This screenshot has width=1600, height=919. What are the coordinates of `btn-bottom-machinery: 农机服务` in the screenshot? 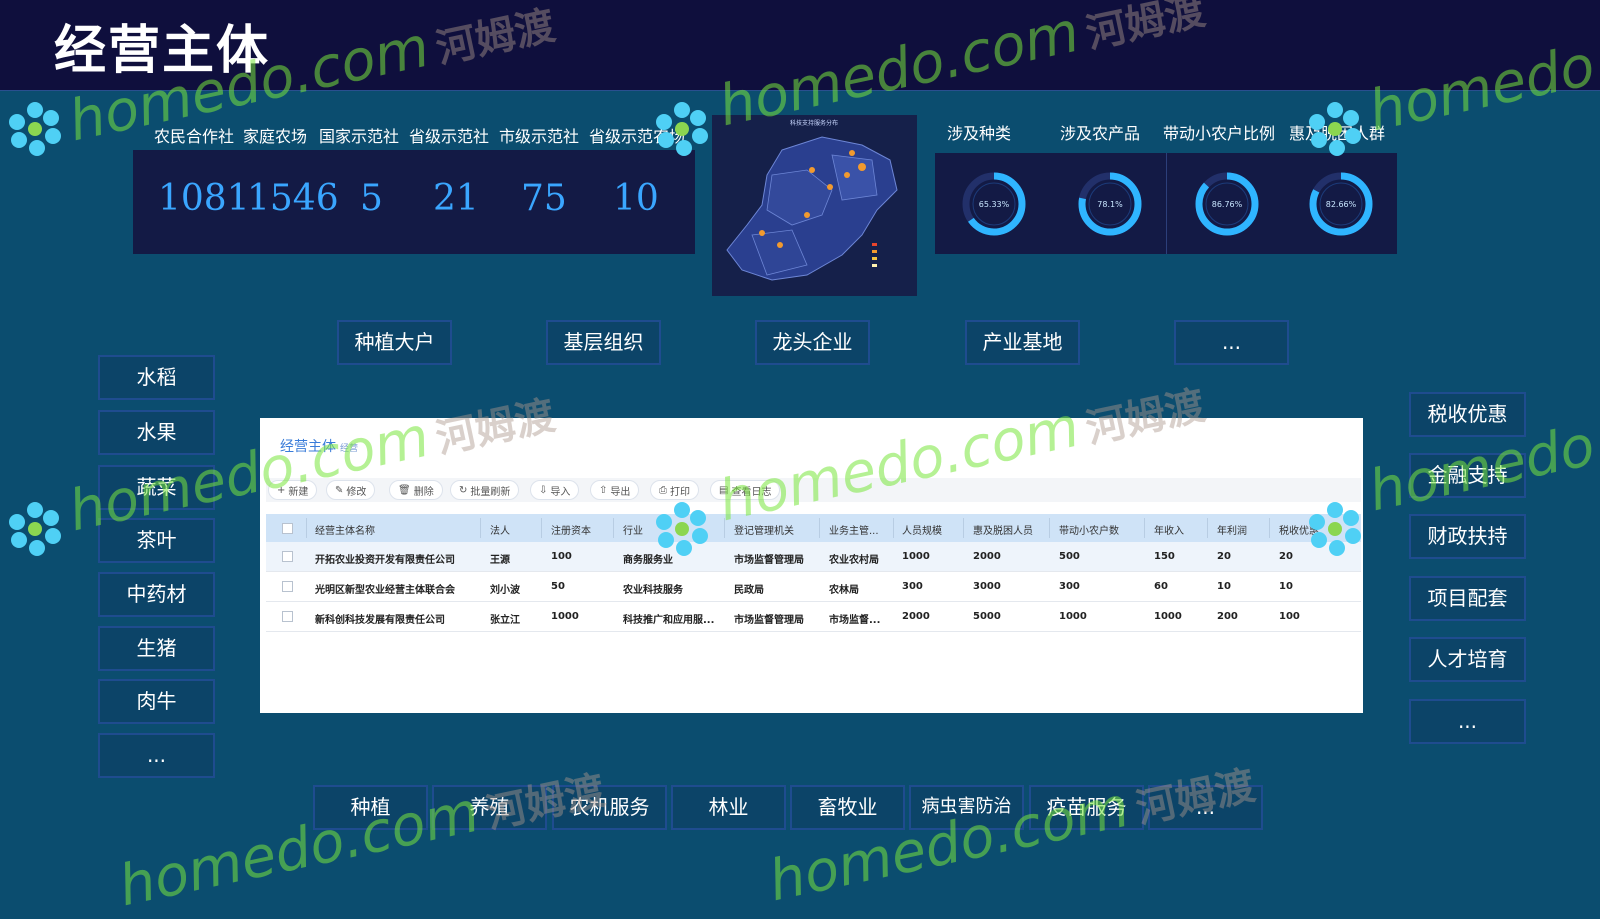 It's located at (609, 807).